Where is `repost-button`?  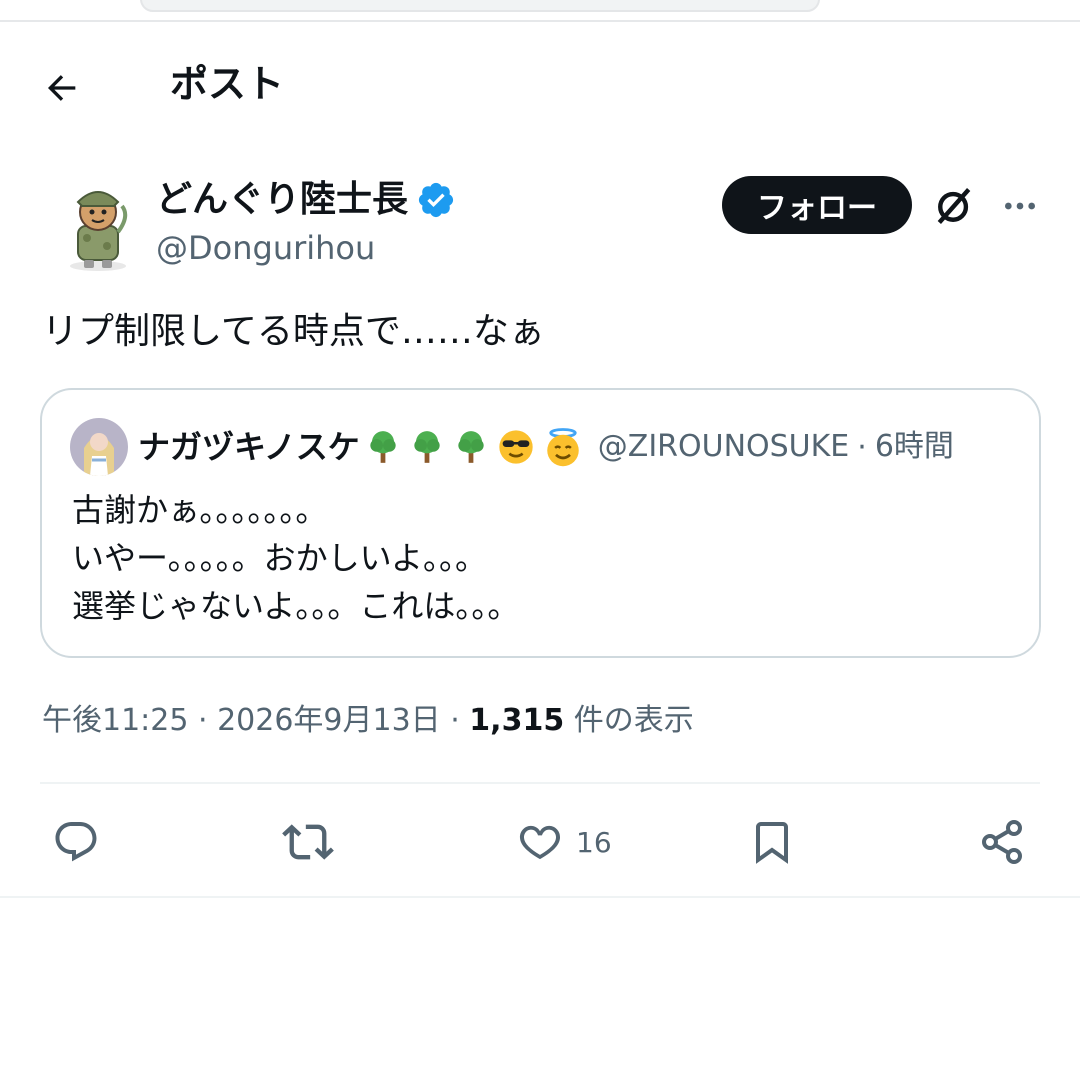
repost-button is located at coordinates (314, 842).